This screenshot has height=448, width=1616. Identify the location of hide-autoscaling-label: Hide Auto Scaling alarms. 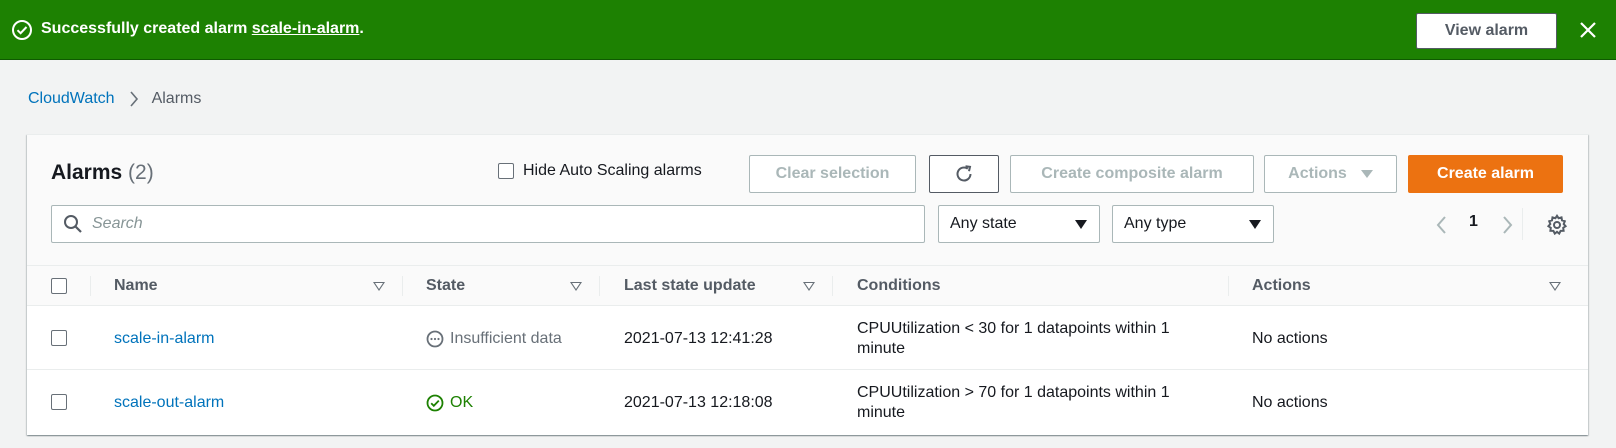
(612, 170).